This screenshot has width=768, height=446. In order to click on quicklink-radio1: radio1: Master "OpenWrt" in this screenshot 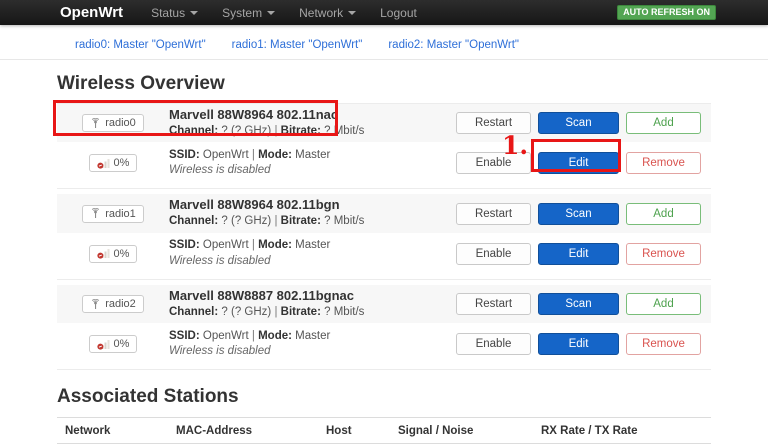, I will do `click(297, 45)`.